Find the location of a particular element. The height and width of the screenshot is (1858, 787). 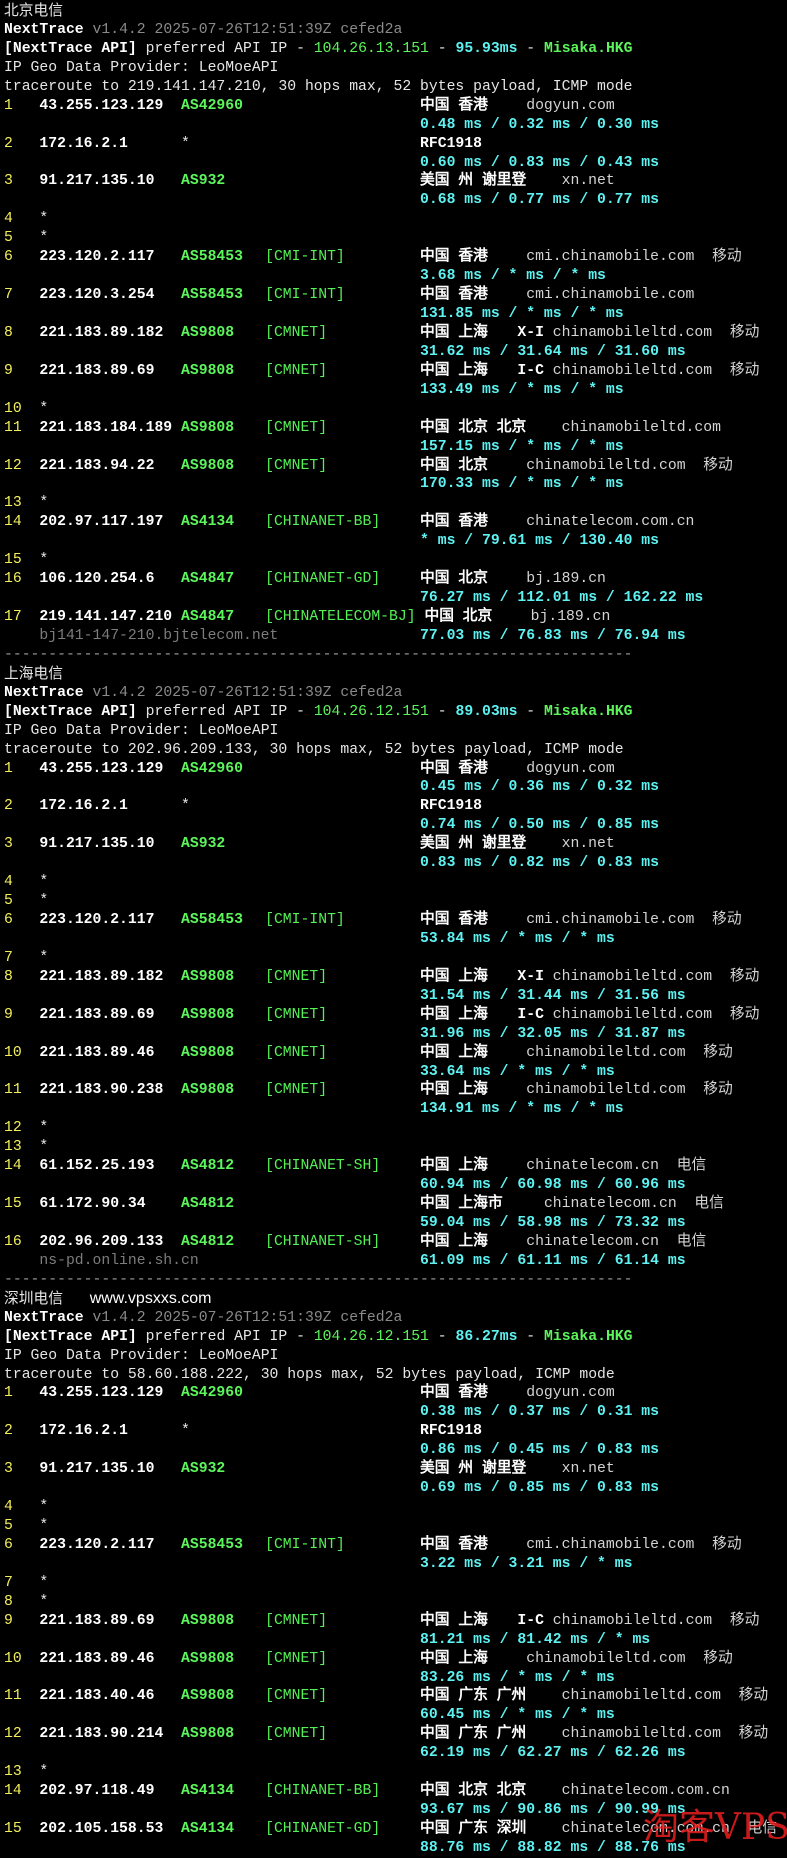

hop-latency-row: 3.68 ms / * ms / * ms is located at coordinates (395, 276).